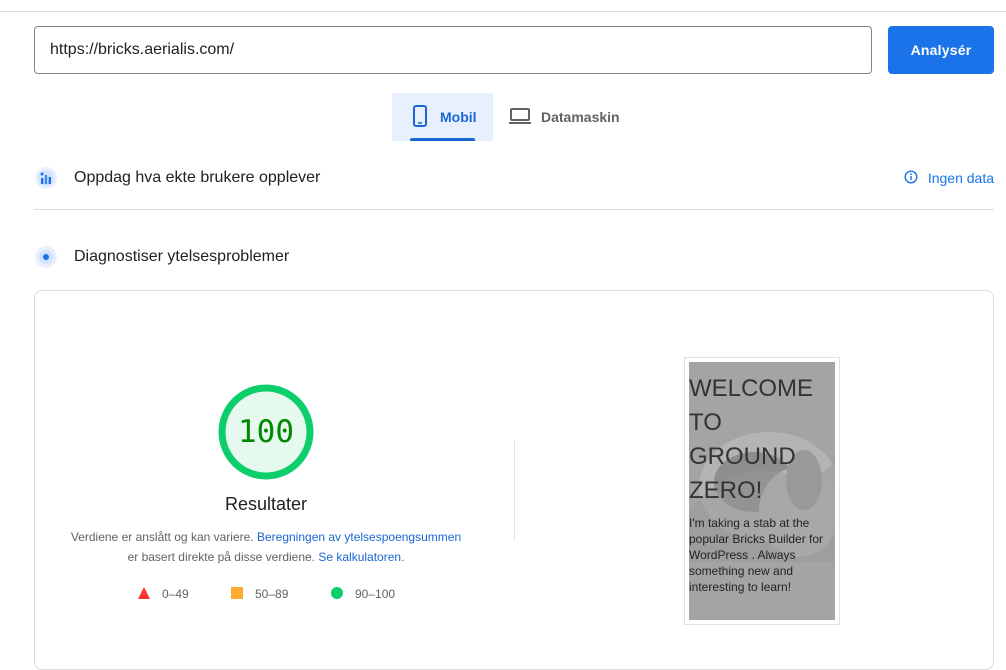 The height and width of the screenshot is (670, 1006). What do you see at coordinates (960, 178) in the screenshot?
I see `no-data-label: Ingen data` at bounding box center [960, 178].